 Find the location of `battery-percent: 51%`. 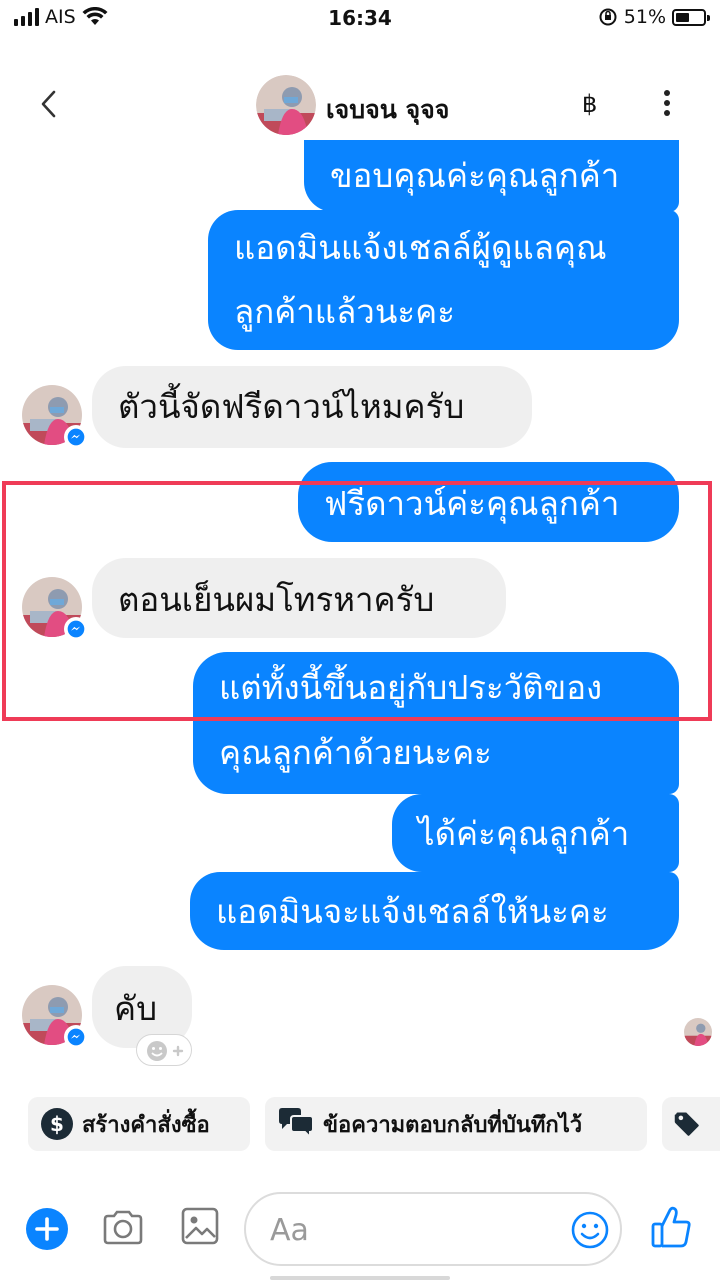

battery-percent: 51% is located at coordinates (644, 17).